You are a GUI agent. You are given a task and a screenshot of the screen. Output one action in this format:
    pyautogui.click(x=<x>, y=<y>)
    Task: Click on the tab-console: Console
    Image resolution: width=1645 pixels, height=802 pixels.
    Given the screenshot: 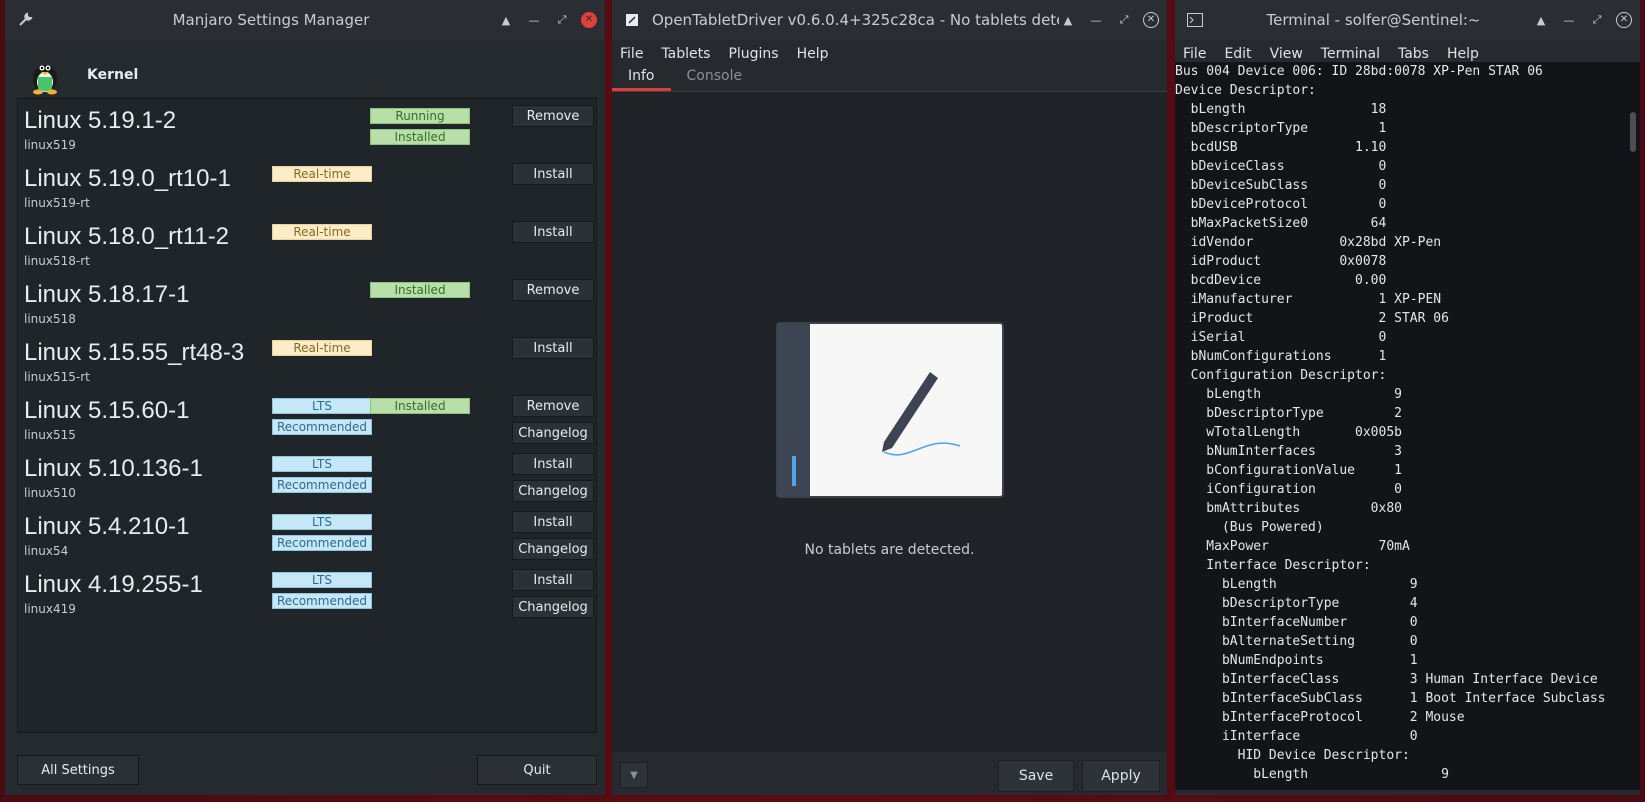 What is the action you would take?
    pyautogui.click(x=715, y=76)
    